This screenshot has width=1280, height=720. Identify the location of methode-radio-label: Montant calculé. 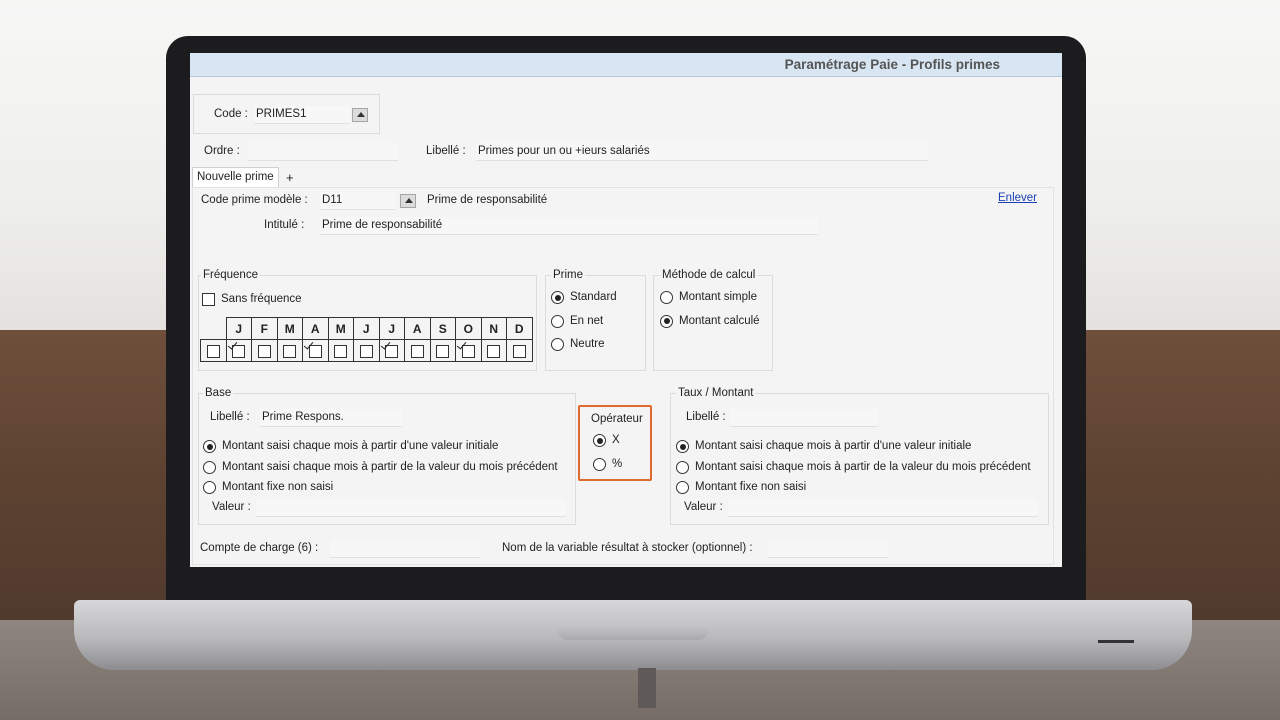
(719, 320).